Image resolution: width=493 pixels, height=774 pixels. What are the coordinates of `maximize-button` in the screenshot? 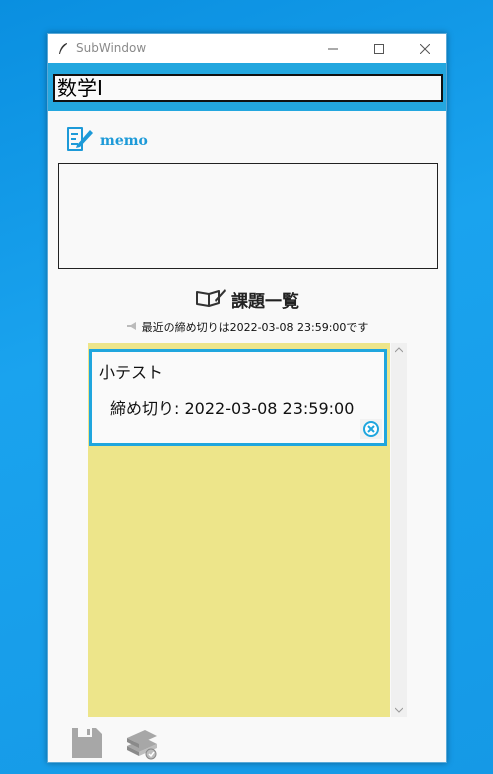 It's located at (379, 48).